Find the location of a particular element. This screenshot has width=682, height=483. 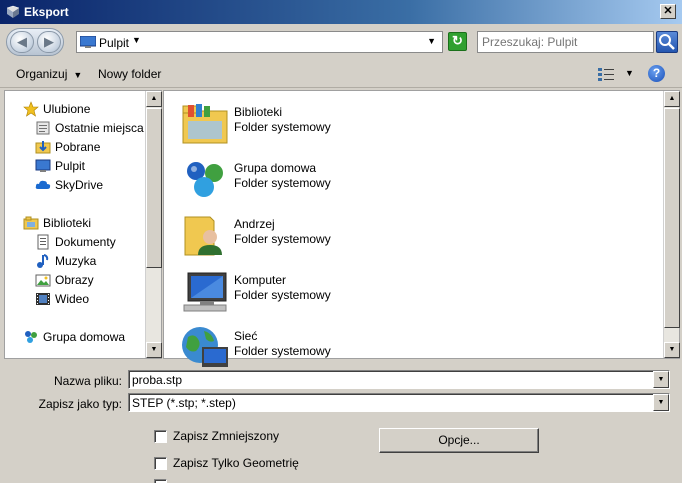

breadcrumb-arrow-icon: ▼ is located at coordinates (136, 40).